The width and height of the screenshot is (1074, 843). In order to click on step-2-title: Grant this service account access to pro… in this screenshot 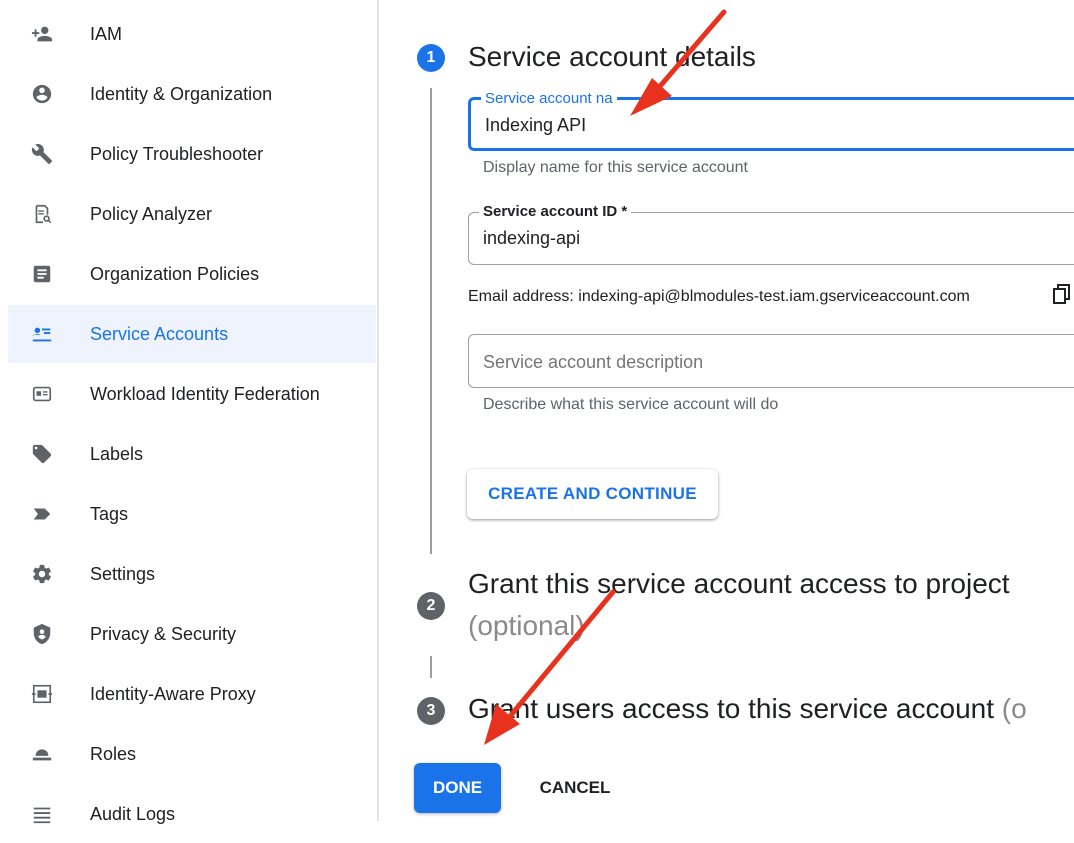, I will do `click(739, 583)`.